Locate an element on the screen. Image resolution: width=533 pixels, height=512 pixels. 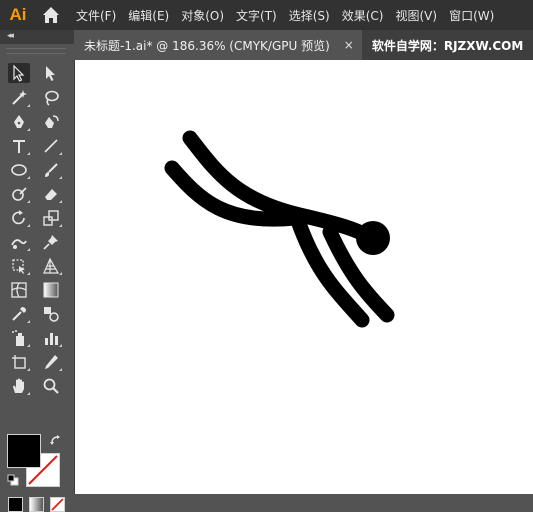
tools-panel-header: ◂◂ is located at coordinates (37, 37).